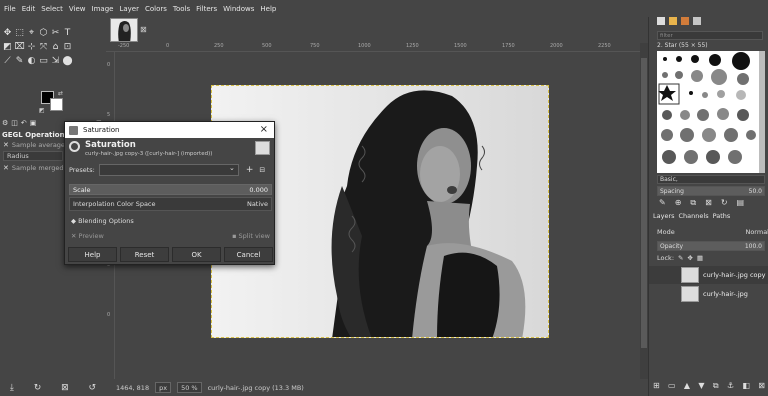  What do you see at coordinates (697, 21) in the screenshot?
I see `document-history-tab-icon` at bounding box center [697, 21].